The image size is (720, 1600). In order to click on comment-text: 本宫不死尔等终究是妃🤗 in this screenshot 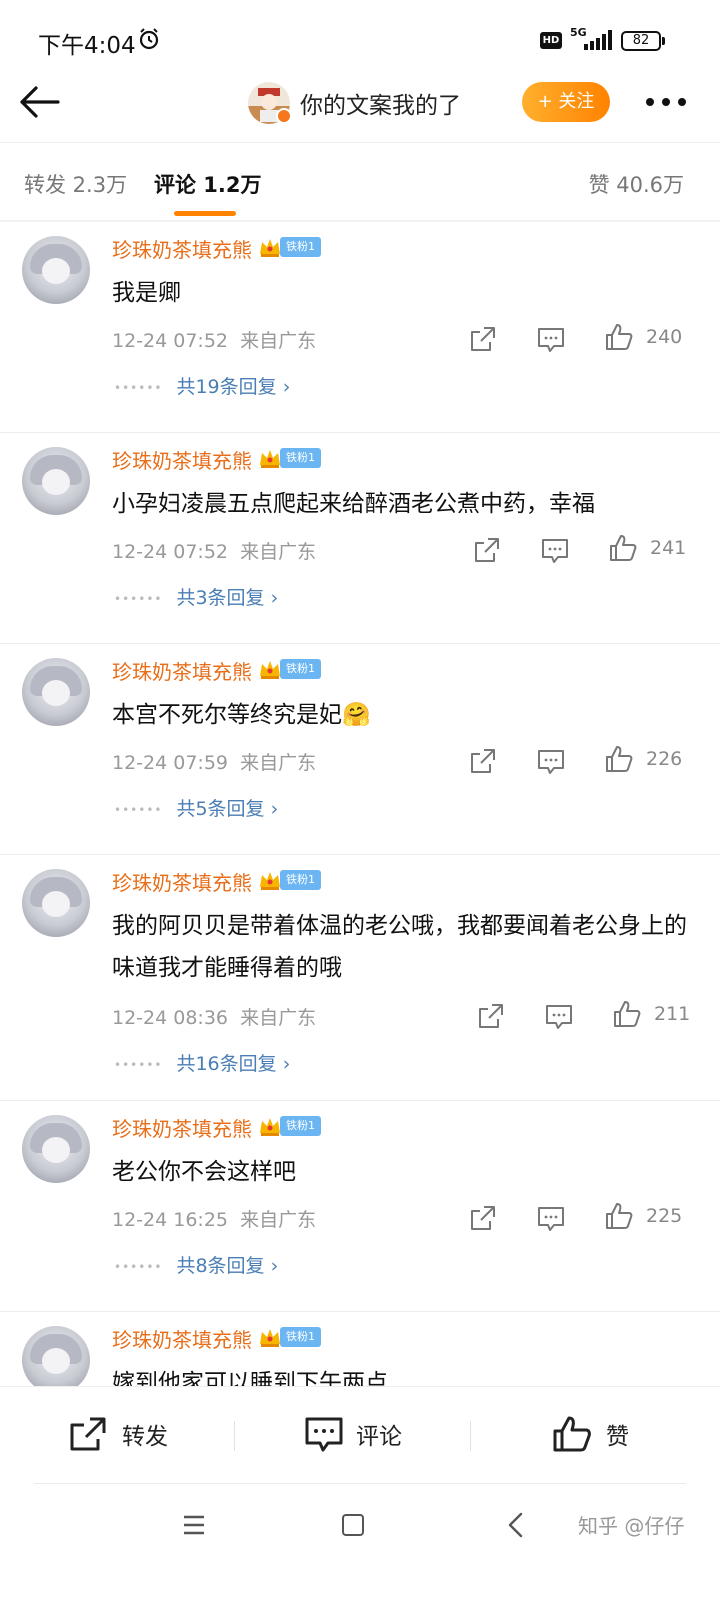, I will do `click(241, 715)`.